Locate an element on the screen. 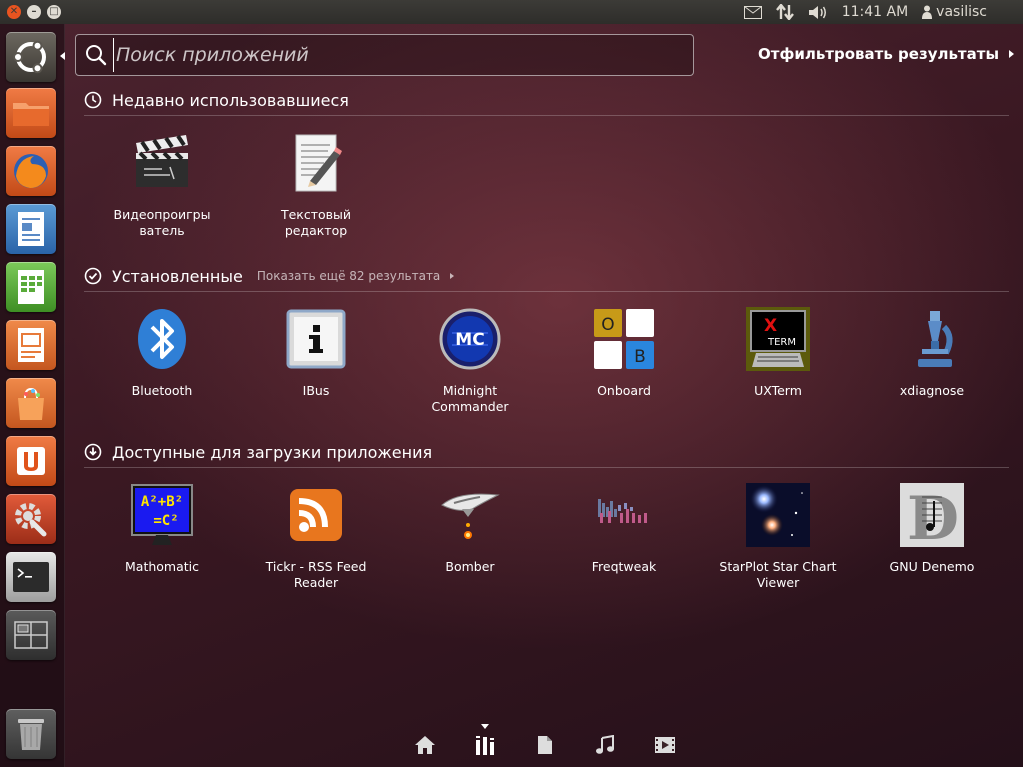 The image size is (1023, 767). app-tile-bomber: Bomber is located at coordinates (470, 529).